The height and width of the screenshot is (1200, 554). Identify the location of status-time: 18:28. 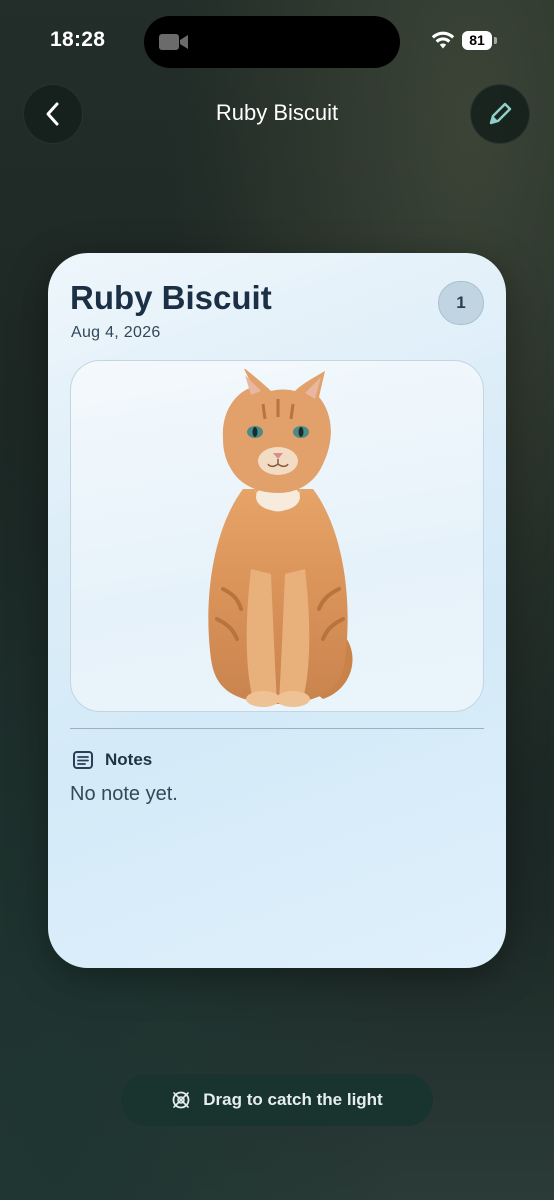
(78, 39).